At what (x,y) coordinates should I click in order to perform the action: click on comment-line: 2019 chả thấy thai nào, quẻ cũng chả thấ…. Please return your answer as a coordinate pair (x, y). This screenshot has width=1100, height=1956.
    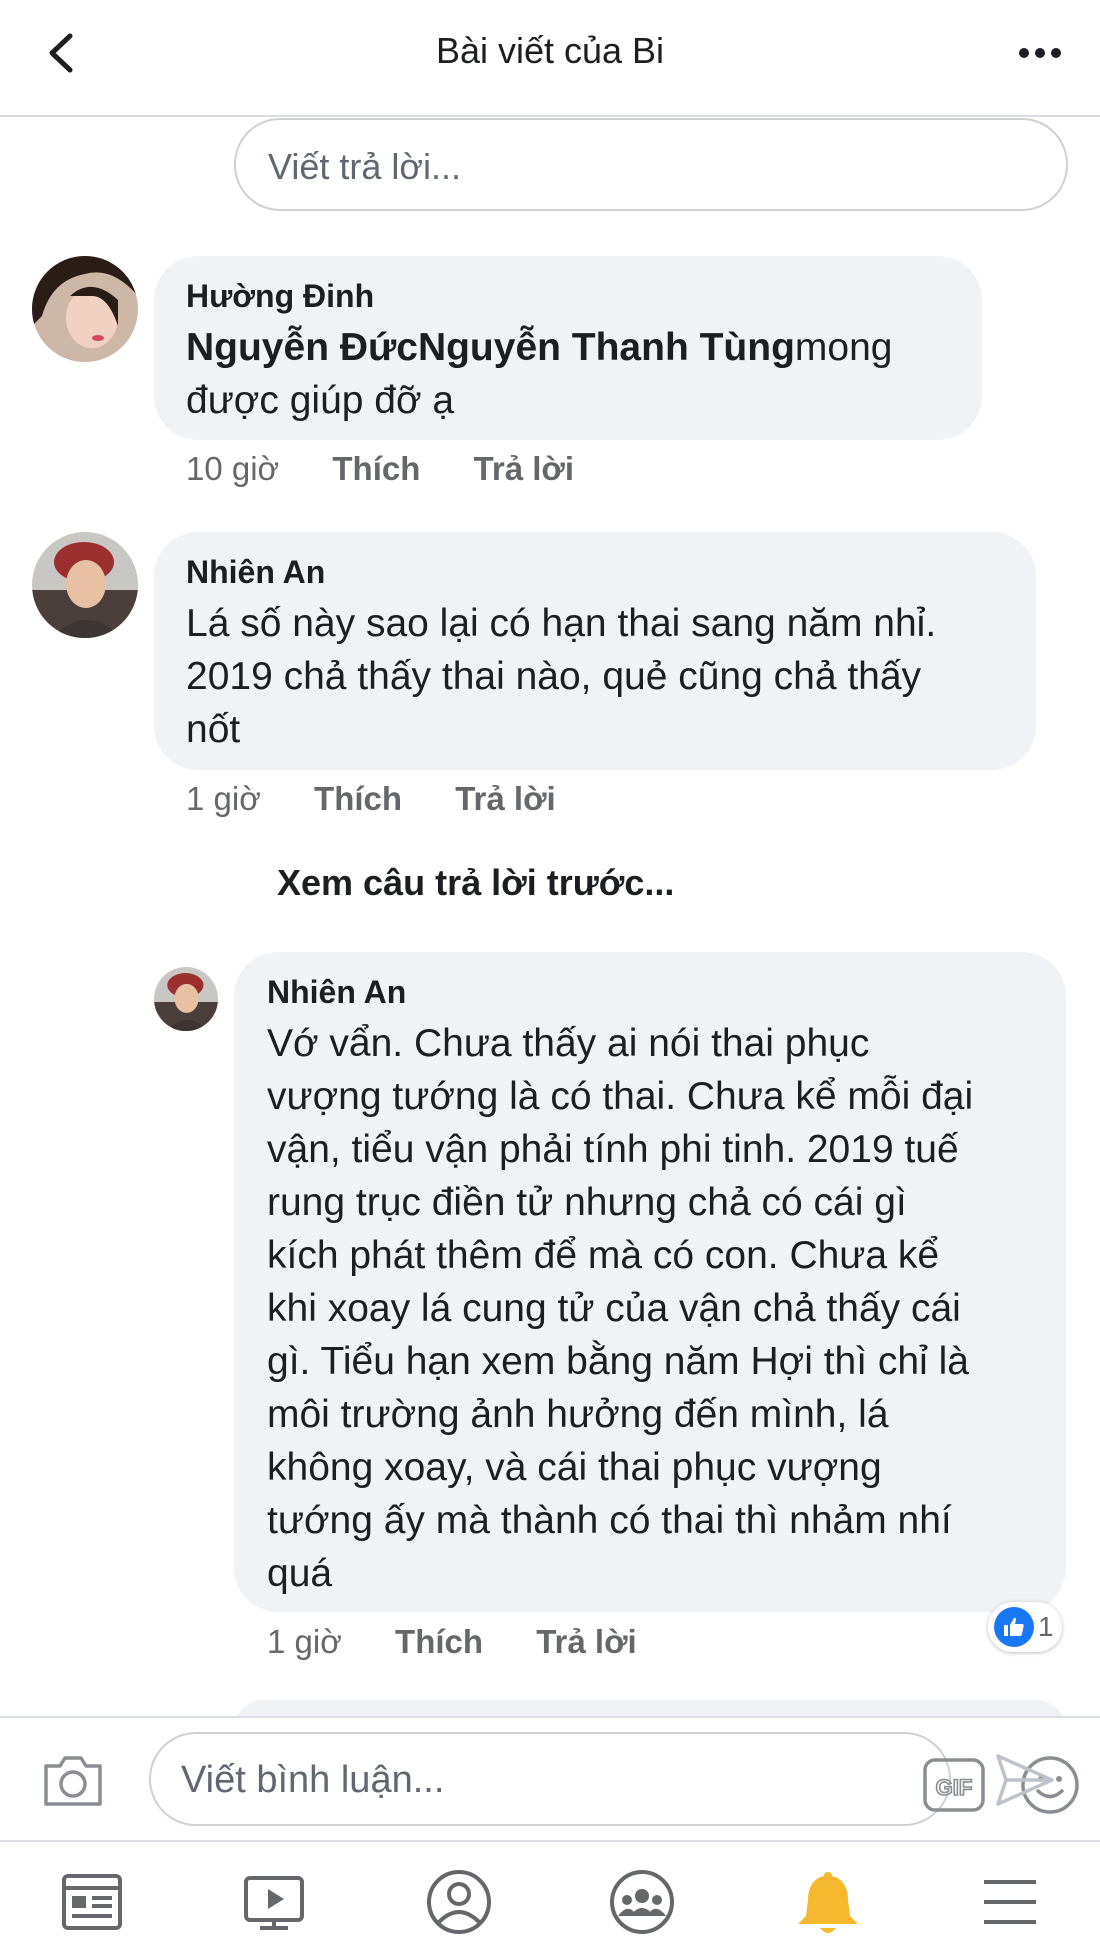
    Looking at the image, I should click on (554, 676).